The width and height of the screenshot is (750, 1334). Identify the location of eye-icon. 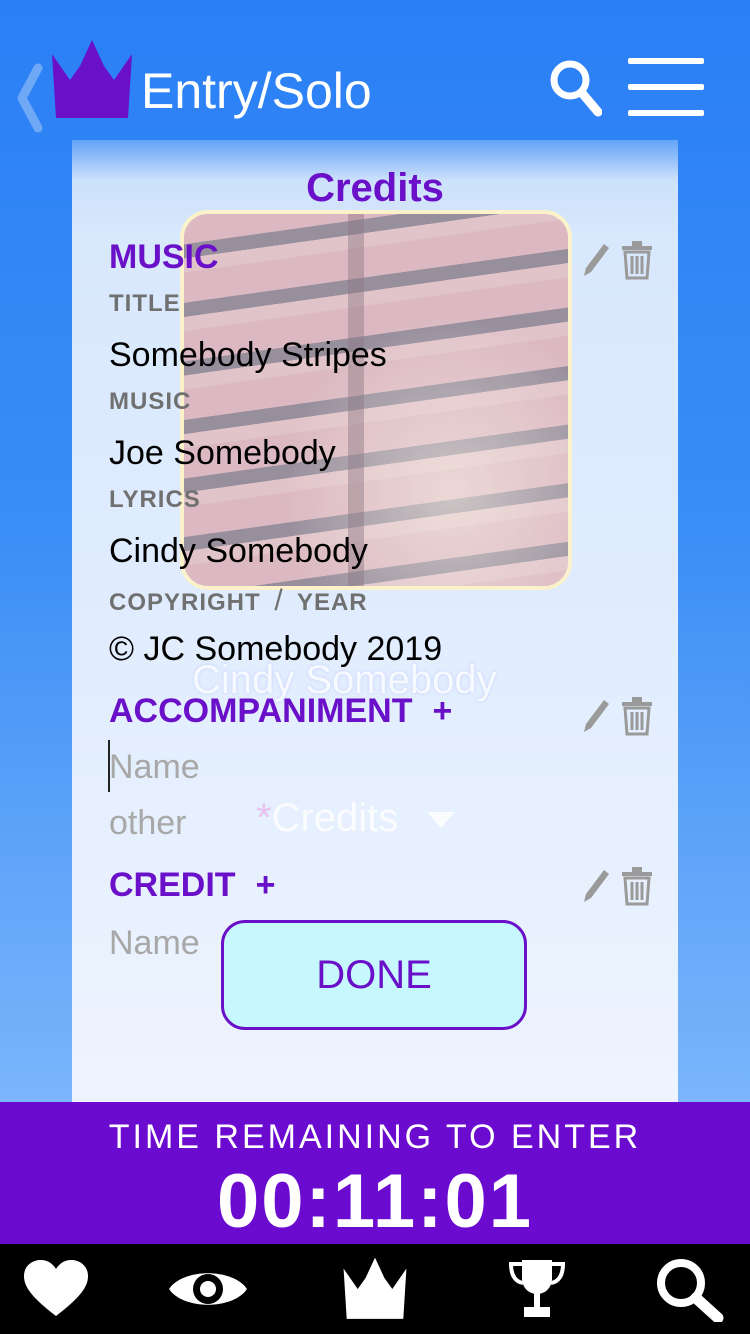
(208, 1289).